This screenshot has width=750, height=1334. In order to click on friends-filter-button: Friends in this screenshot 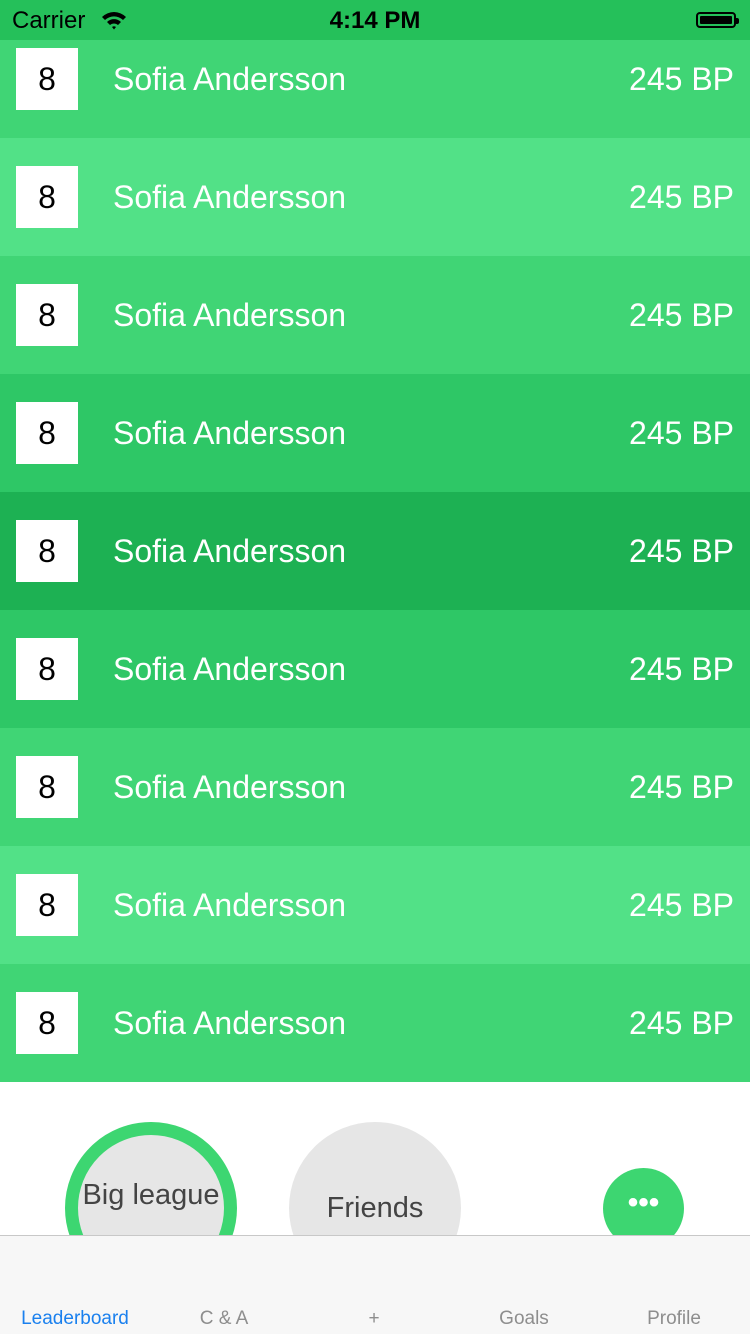, I will do `click(375, 1179)`.